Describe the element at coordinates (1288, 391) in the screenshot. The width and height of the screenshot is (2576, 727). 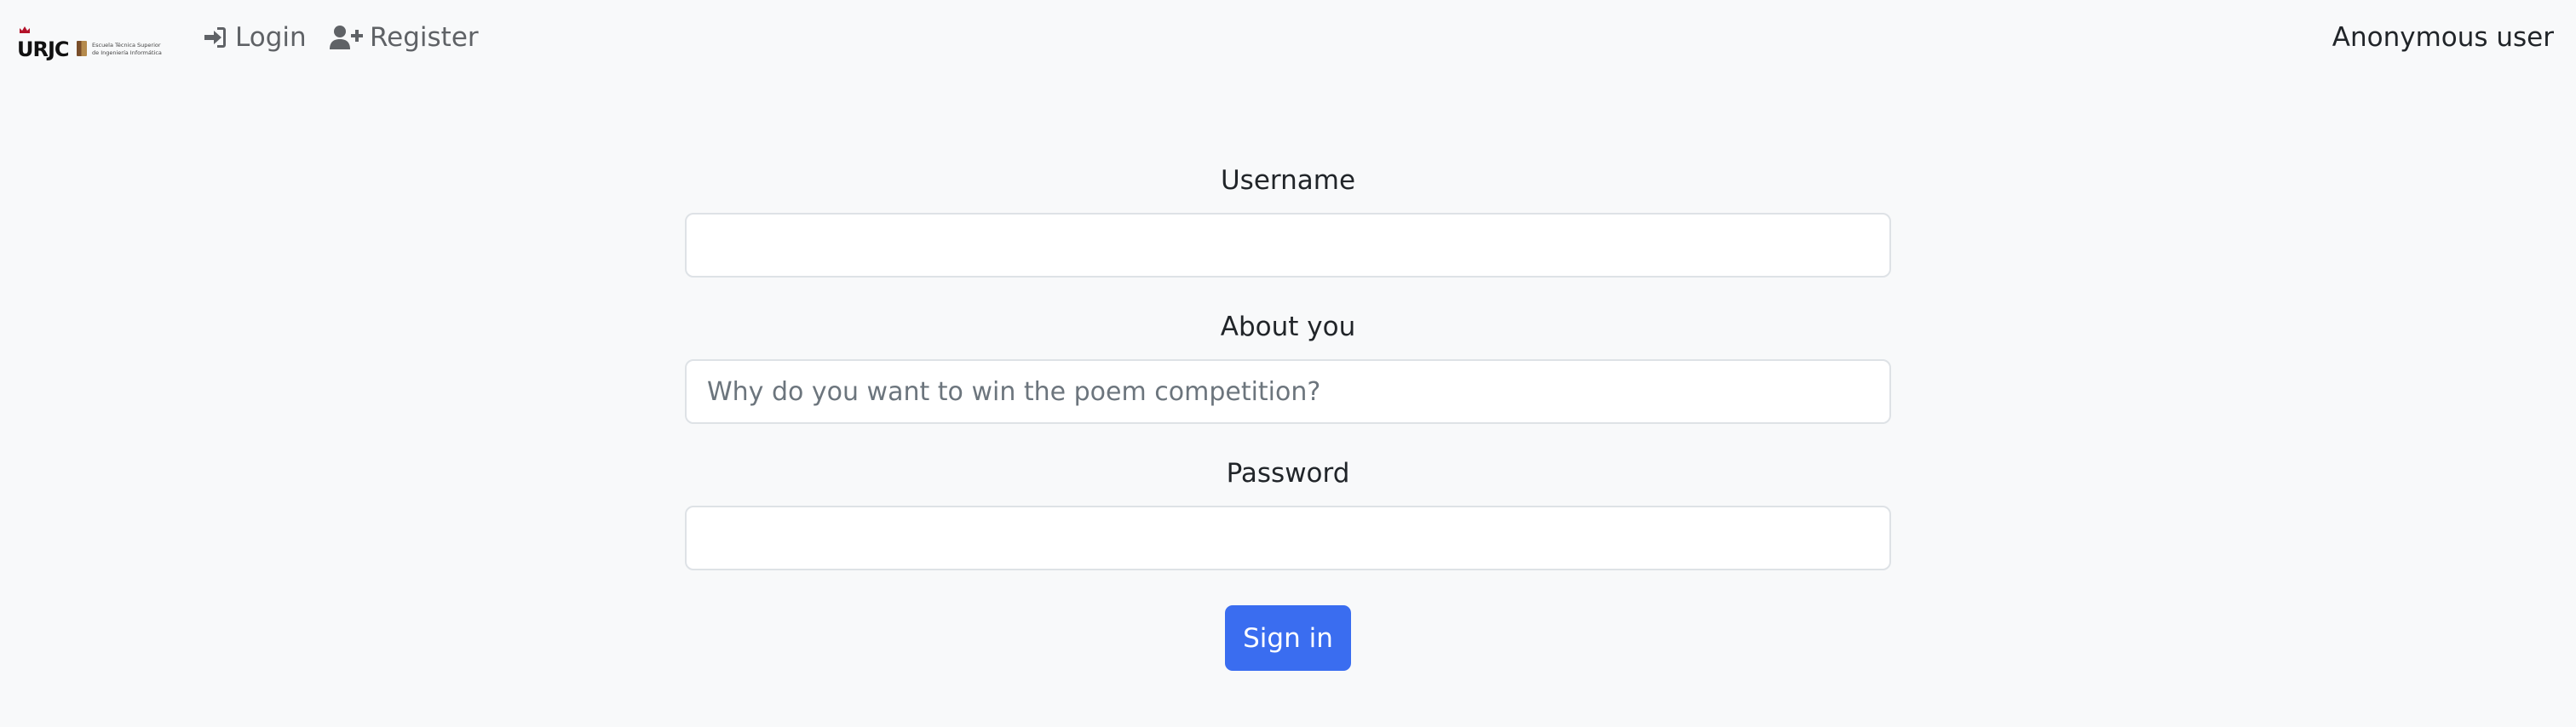
I see `about-input` at that location.